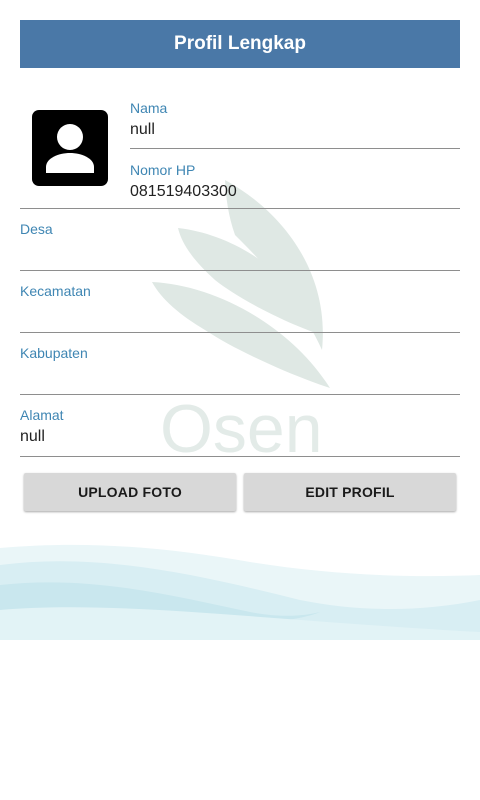 The height and width of the screenshot is (800, 480). Describe the element at coordinates (183, 191) in the screenshot. I see `nomor-hp-value: 081519403300` at that location.